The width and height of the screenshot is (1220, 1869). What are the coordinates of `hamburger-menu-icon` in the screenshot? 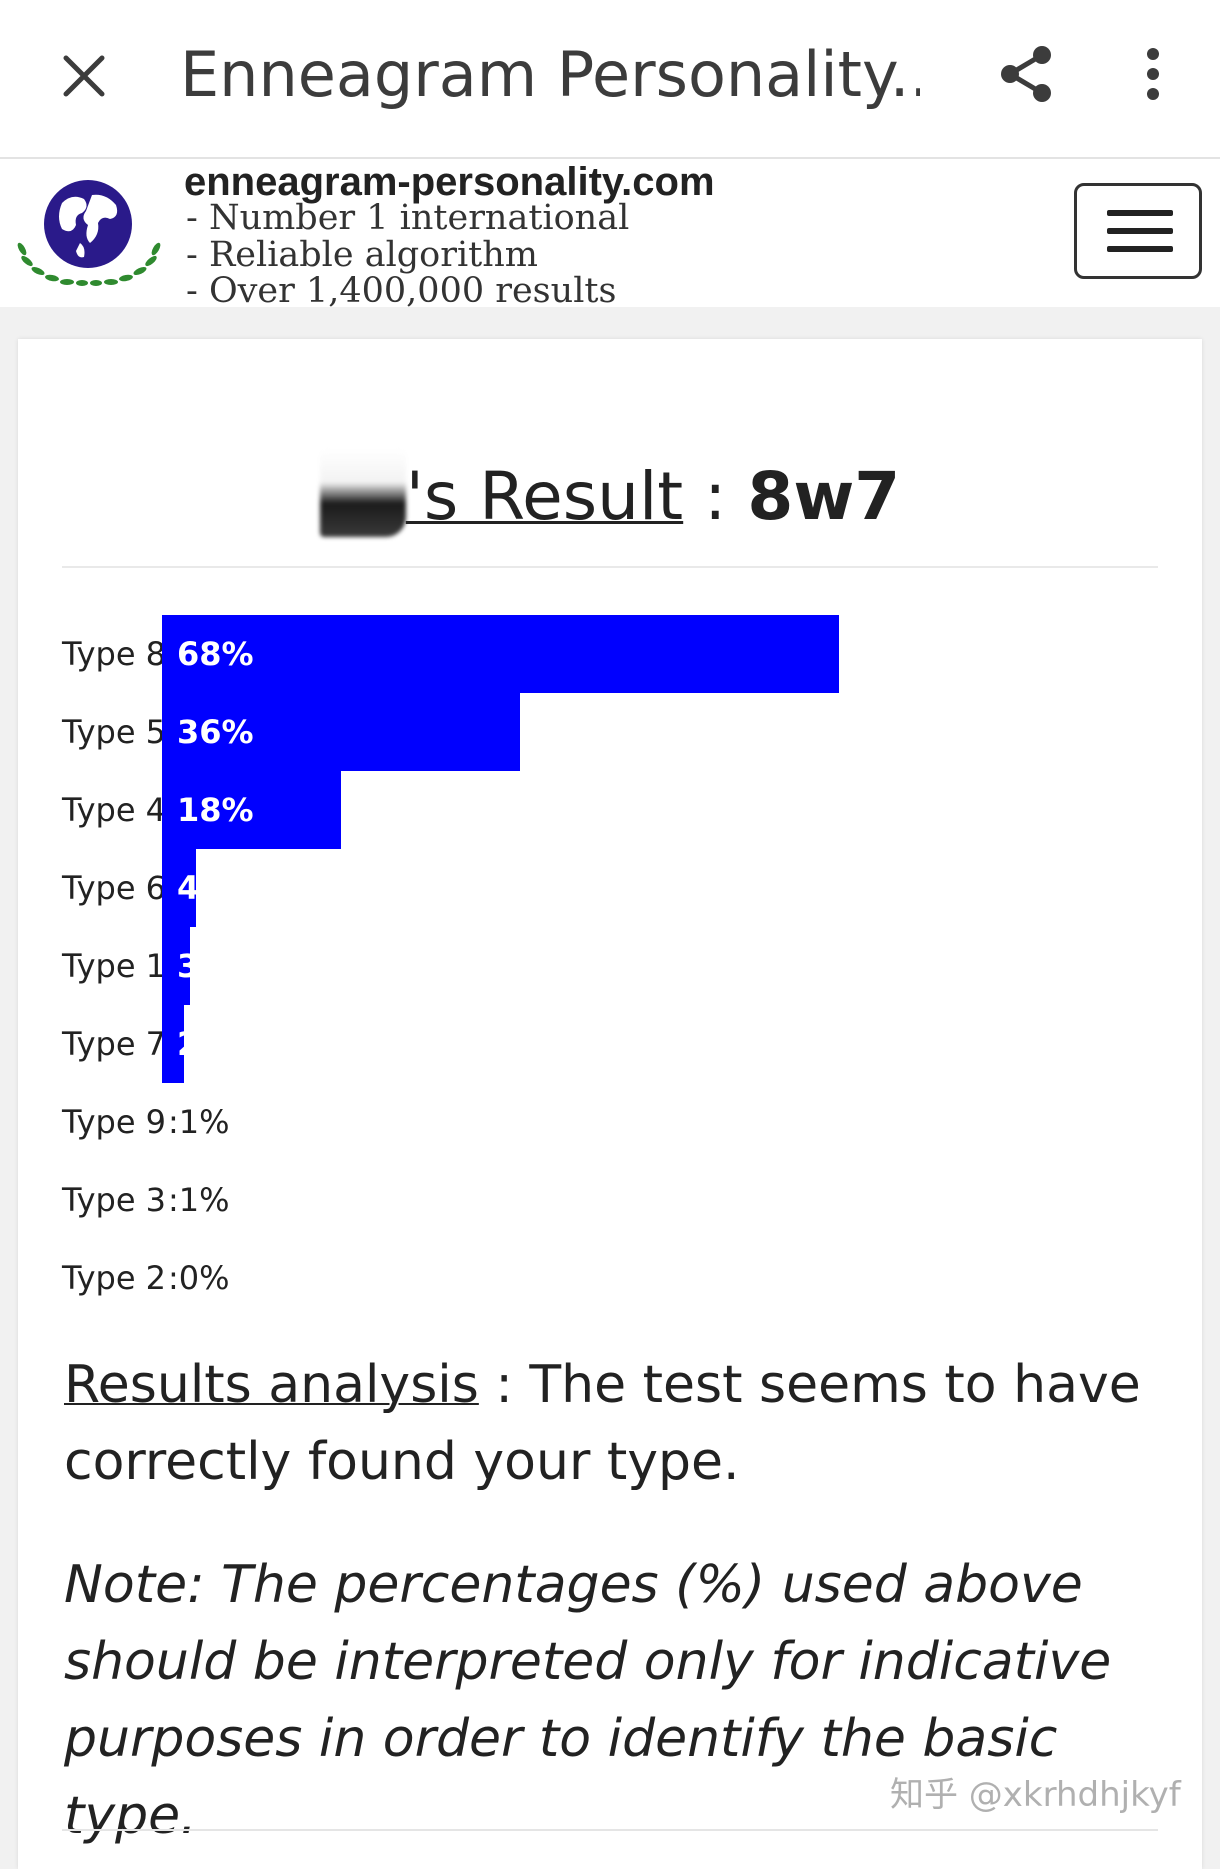 It's located at (1140, 213).